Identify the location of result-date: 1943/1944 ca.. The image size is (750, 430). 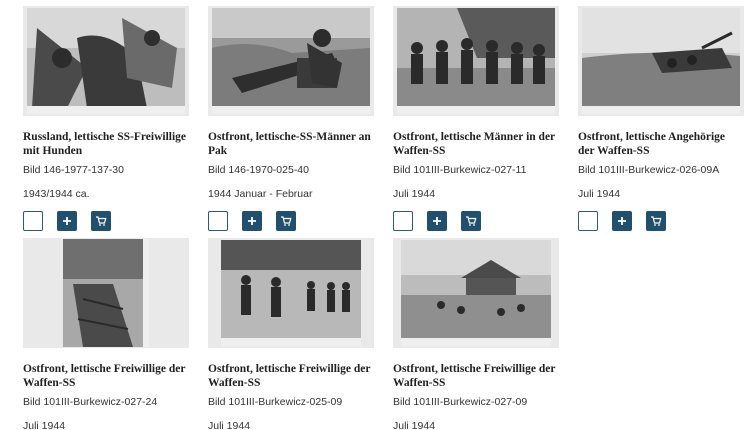
(56, 194).